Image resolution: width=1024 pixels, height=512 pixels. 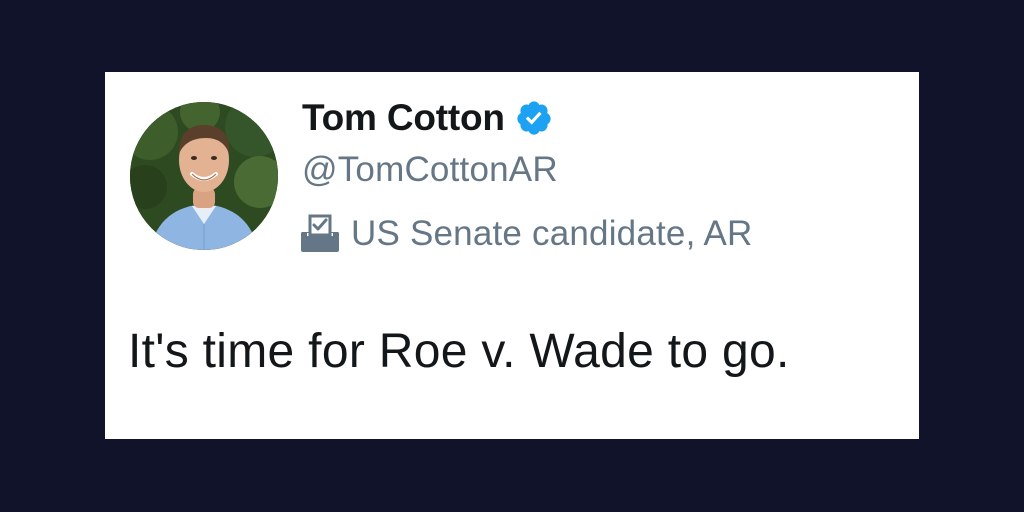 I want to click on ballot-box-icon, so click(x=320, y=234).